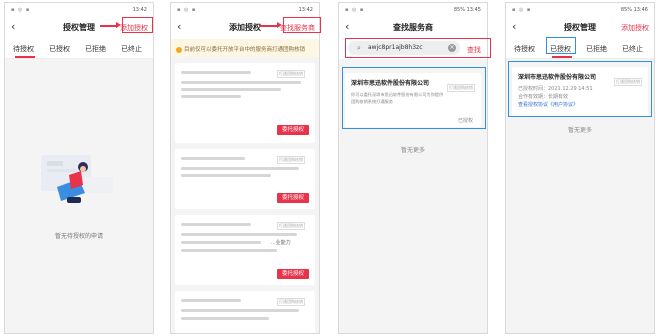  Describe the element at coordinates (580, 28) in the screenshot. I see `nav-bar: ‹ 授权管理 添加授权` at that location.